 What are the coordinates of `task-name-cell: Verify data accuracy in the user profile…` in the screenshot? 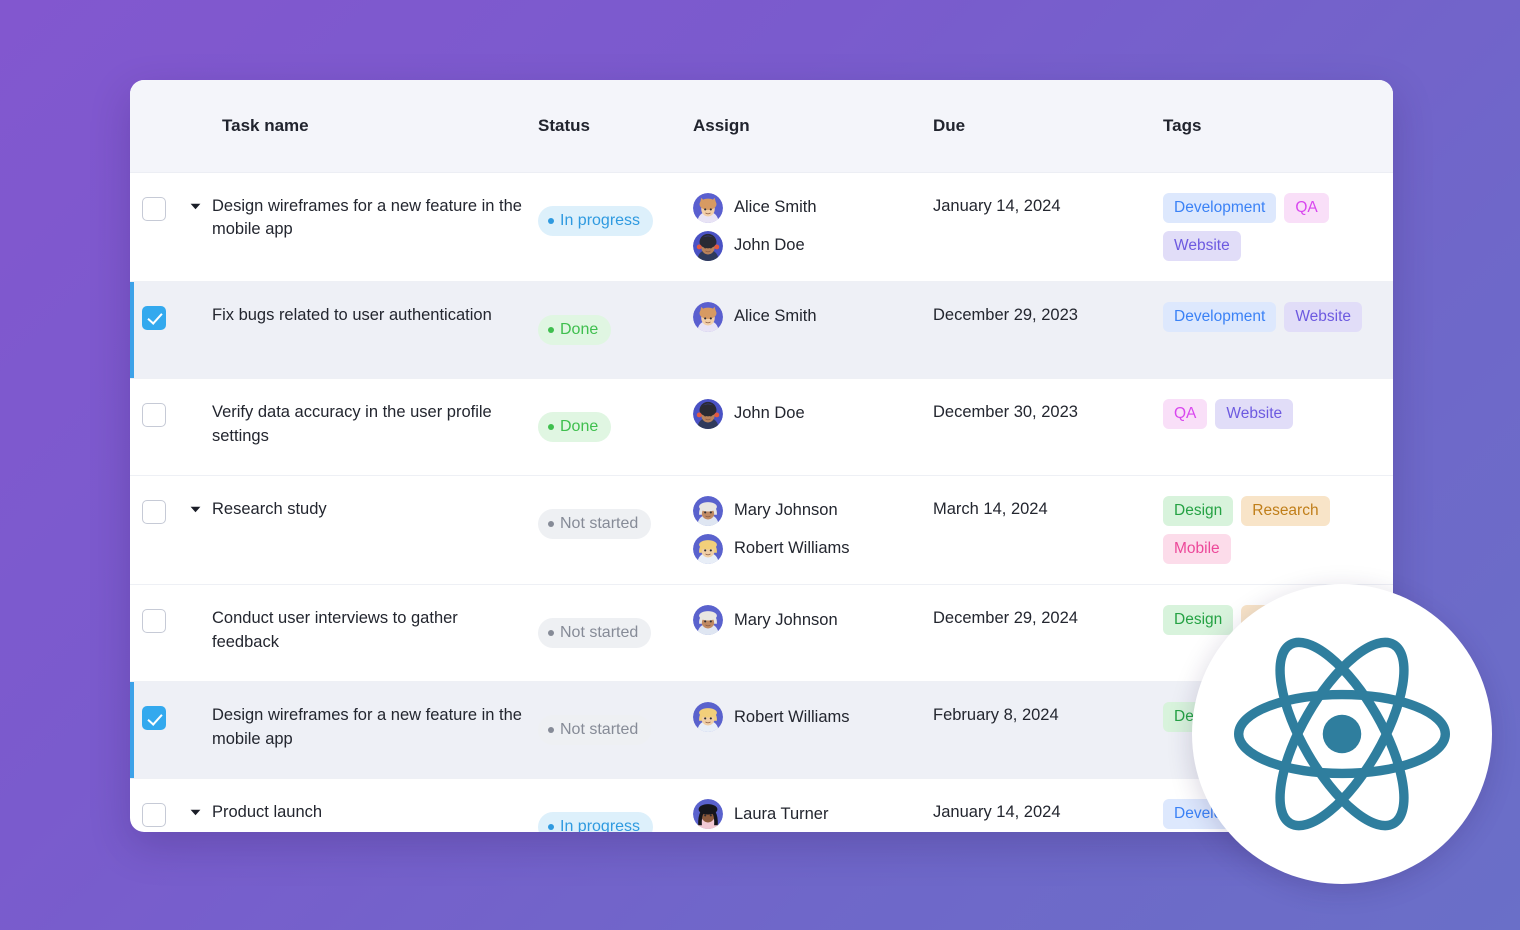 It's located at (358, 427).